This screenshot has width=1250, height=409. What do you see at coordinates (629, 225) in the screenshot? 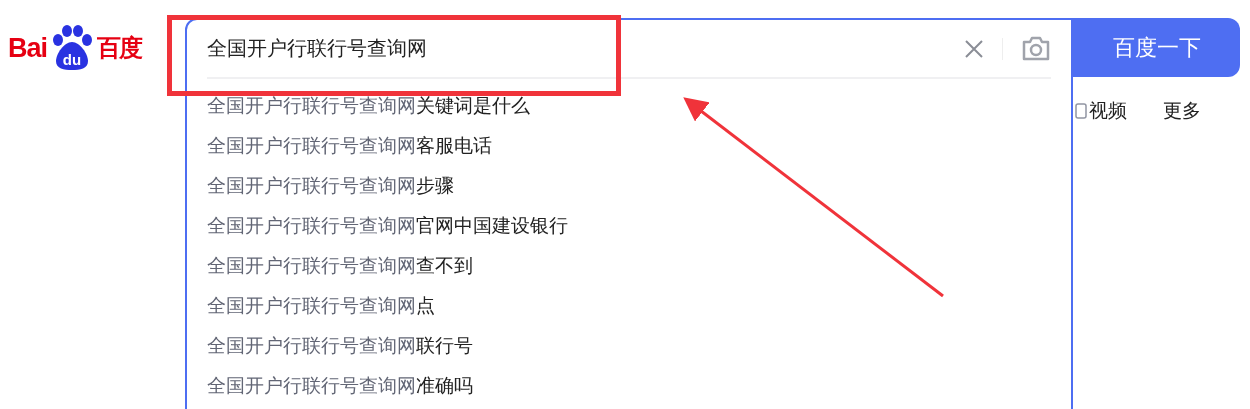
I see `suggestion-item: 全国开户行联行号查询网官网中国建设银行` at bounding box center [629, 225].